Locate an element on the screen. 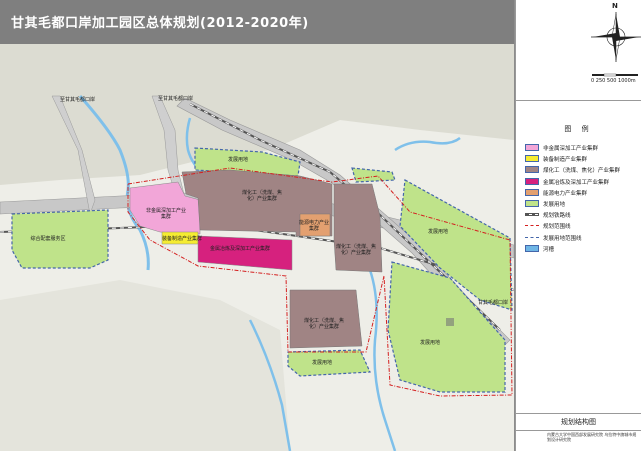 This screenshot has height=451, width=641. legend-label: 发展用地范围线 is located at coordinates (562, 238).